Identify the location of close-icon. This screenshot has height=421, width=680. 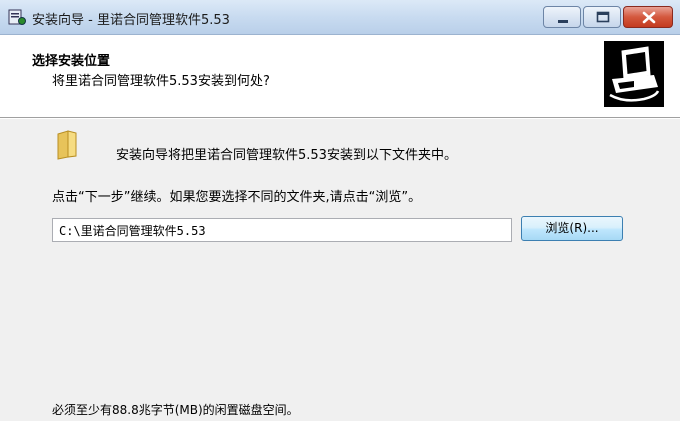
(649, 17).